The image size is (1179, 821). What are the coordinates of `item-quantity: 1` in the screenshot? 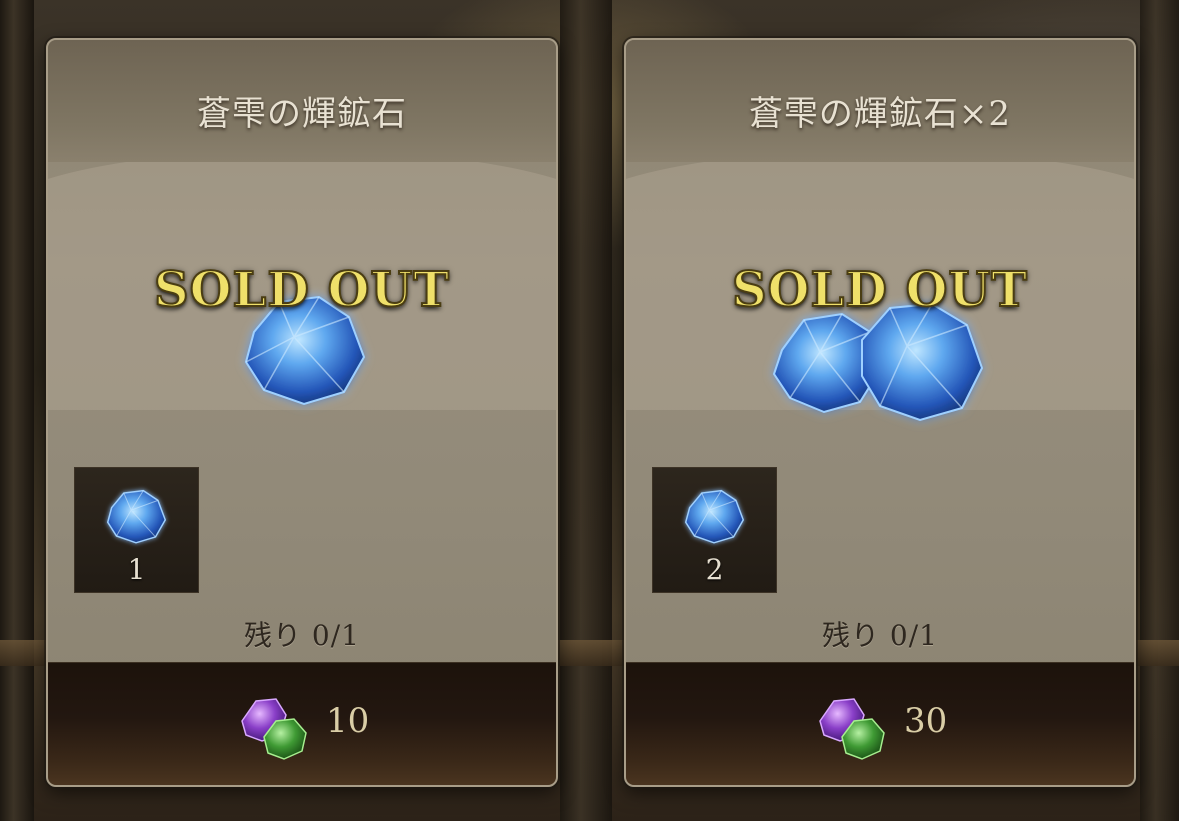 It's located at (136, 569).